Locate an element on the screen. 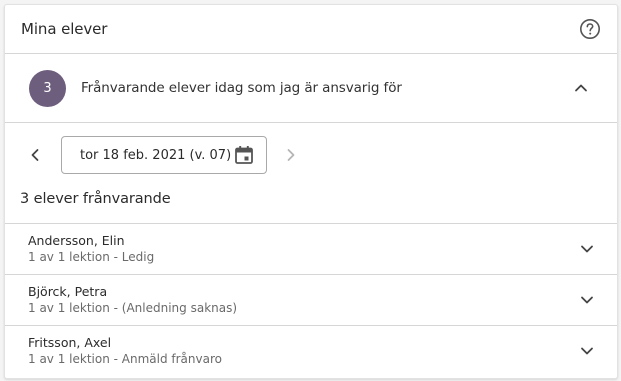  calendar-icon is located at coordinates (244, 155).